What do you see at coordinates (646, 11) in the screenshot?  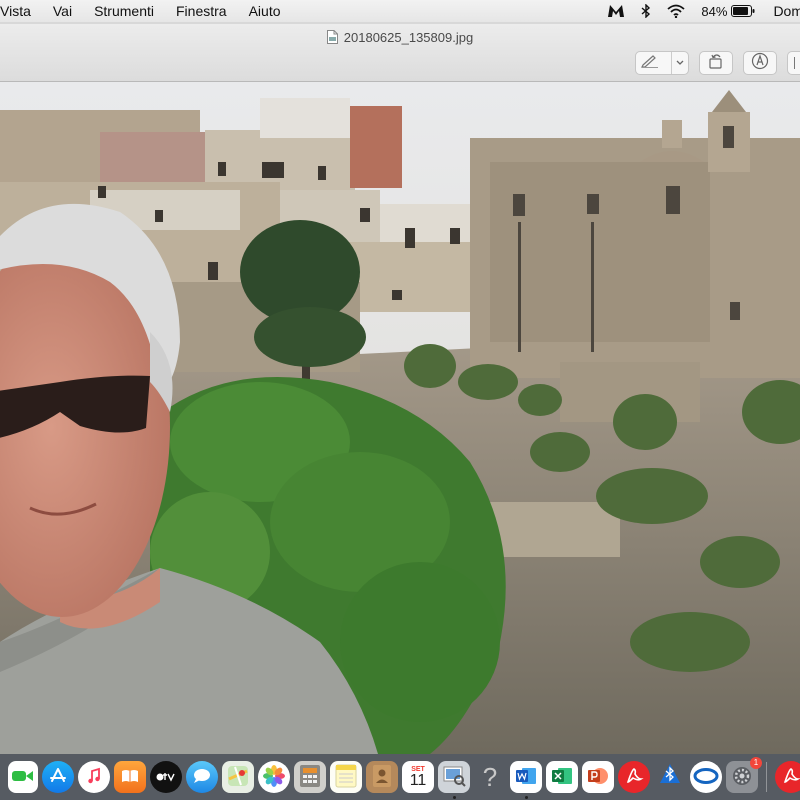 I see `bluetooth-icon` at bounding box center [646, 11].